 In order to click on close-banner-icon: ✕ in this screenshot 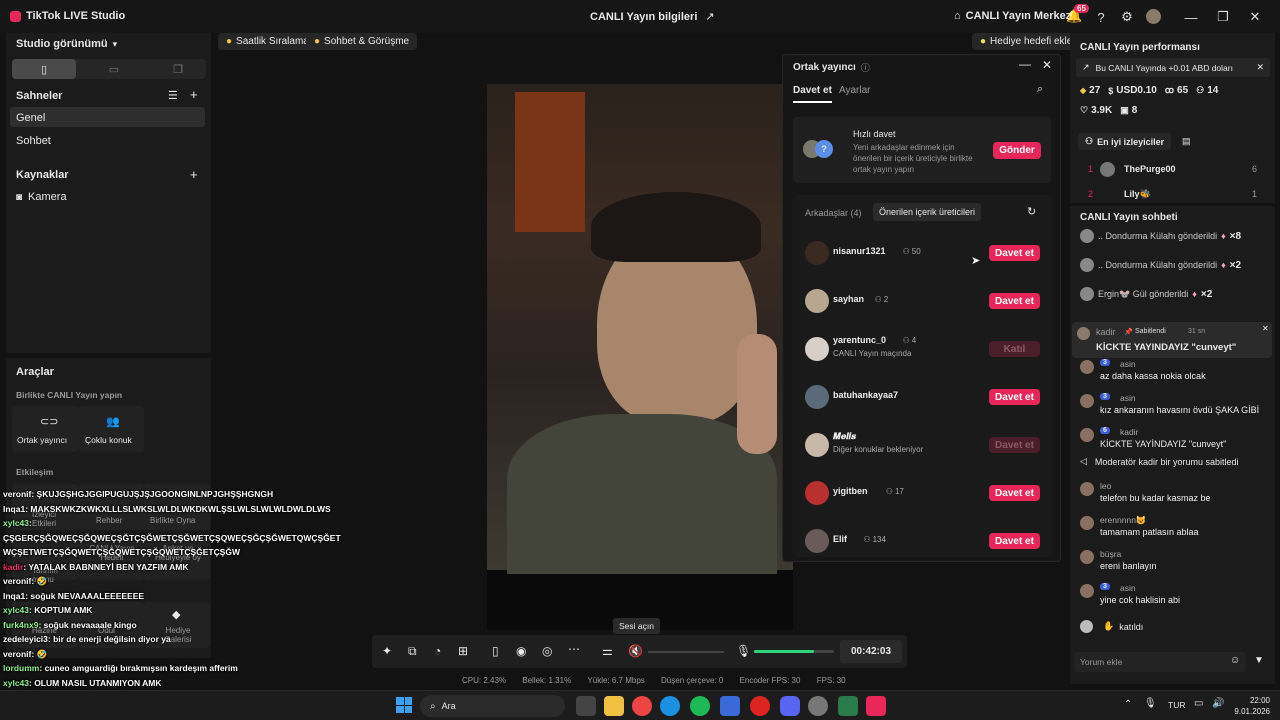, I will do `click(1260, 67)`.